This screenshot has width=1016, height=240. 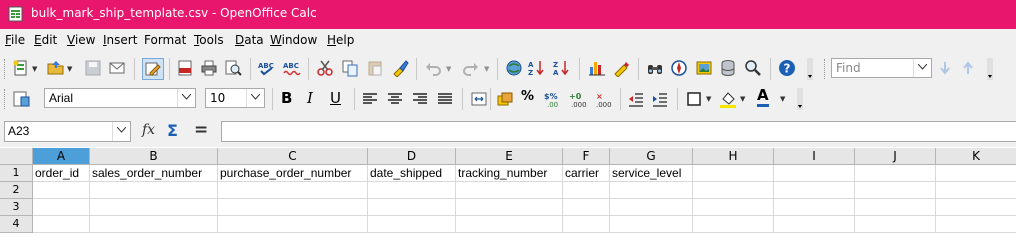 What do you see at coordinates (509, 190) in the screenshot?
I see `cell-e2` at bounding box center [509, 190].